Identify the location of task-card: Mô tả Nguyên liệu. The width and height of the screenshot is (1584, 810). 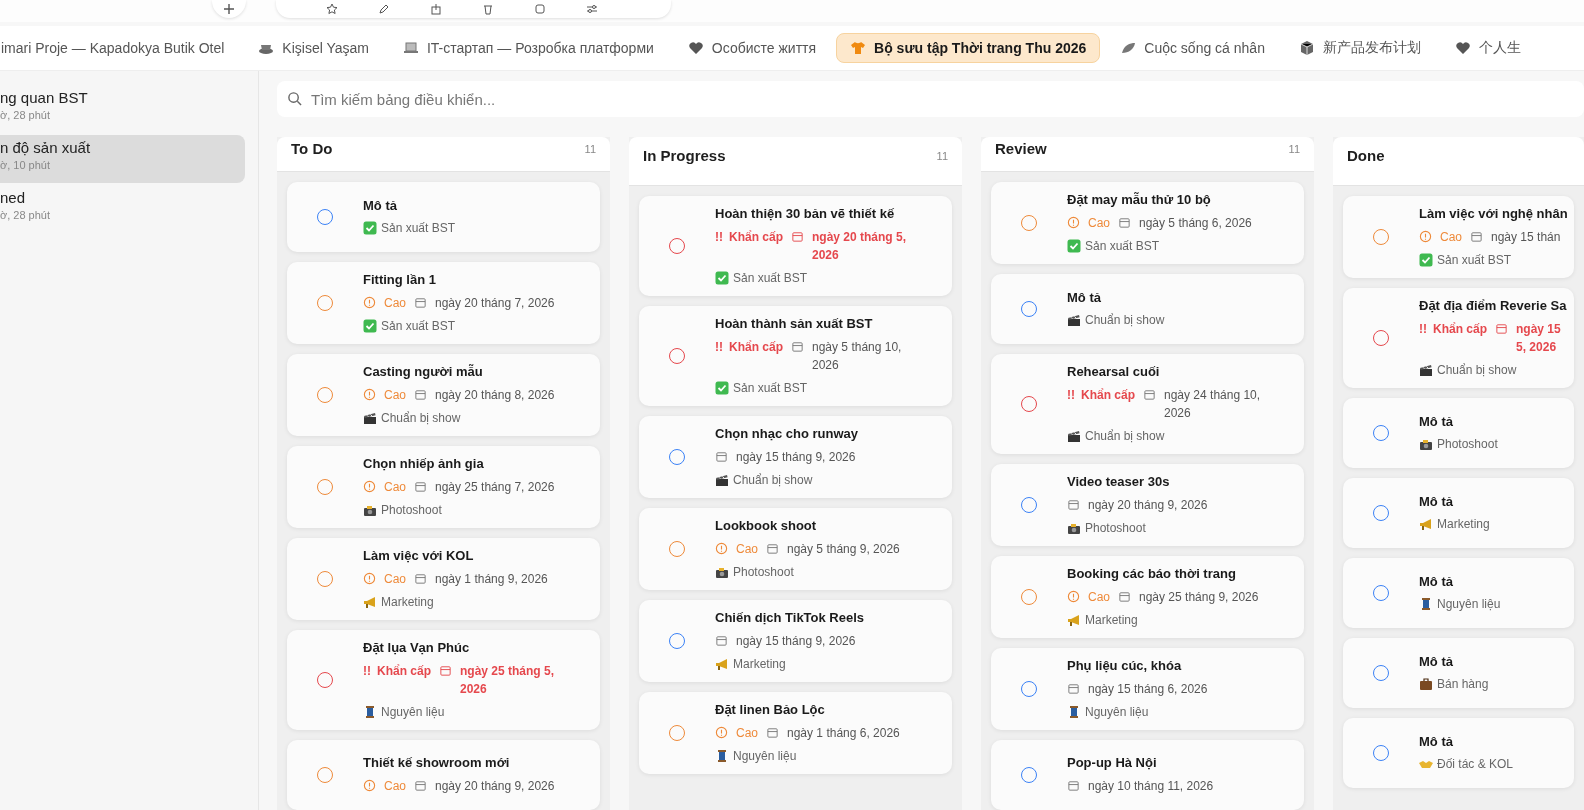
(1458, 593).